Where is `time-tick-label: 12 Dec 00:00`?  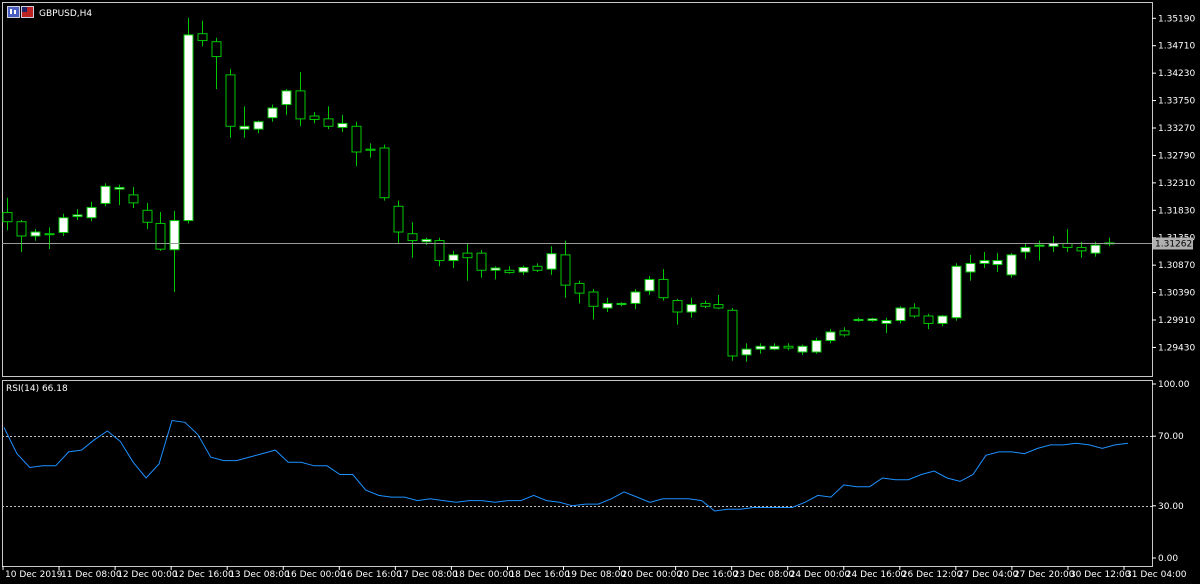 time-tick-label: 12 Dec 00:00 is located at coordinates (147, 575).